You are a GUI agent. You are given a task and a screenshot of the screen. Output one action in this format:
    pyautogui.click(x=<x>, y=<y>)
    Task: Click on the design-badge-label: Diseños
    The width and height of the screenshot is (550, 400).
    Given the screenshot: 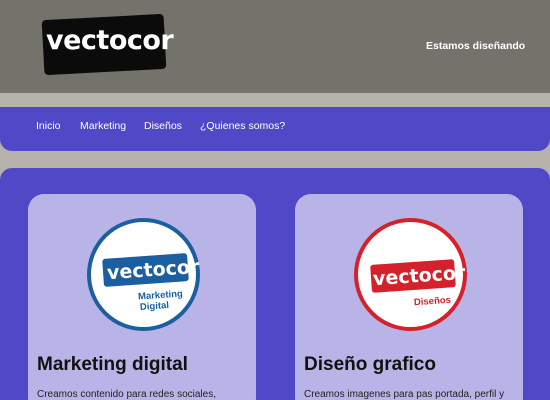 What is the action you would take?
    pyautogui.click(x=432, y=301)
    